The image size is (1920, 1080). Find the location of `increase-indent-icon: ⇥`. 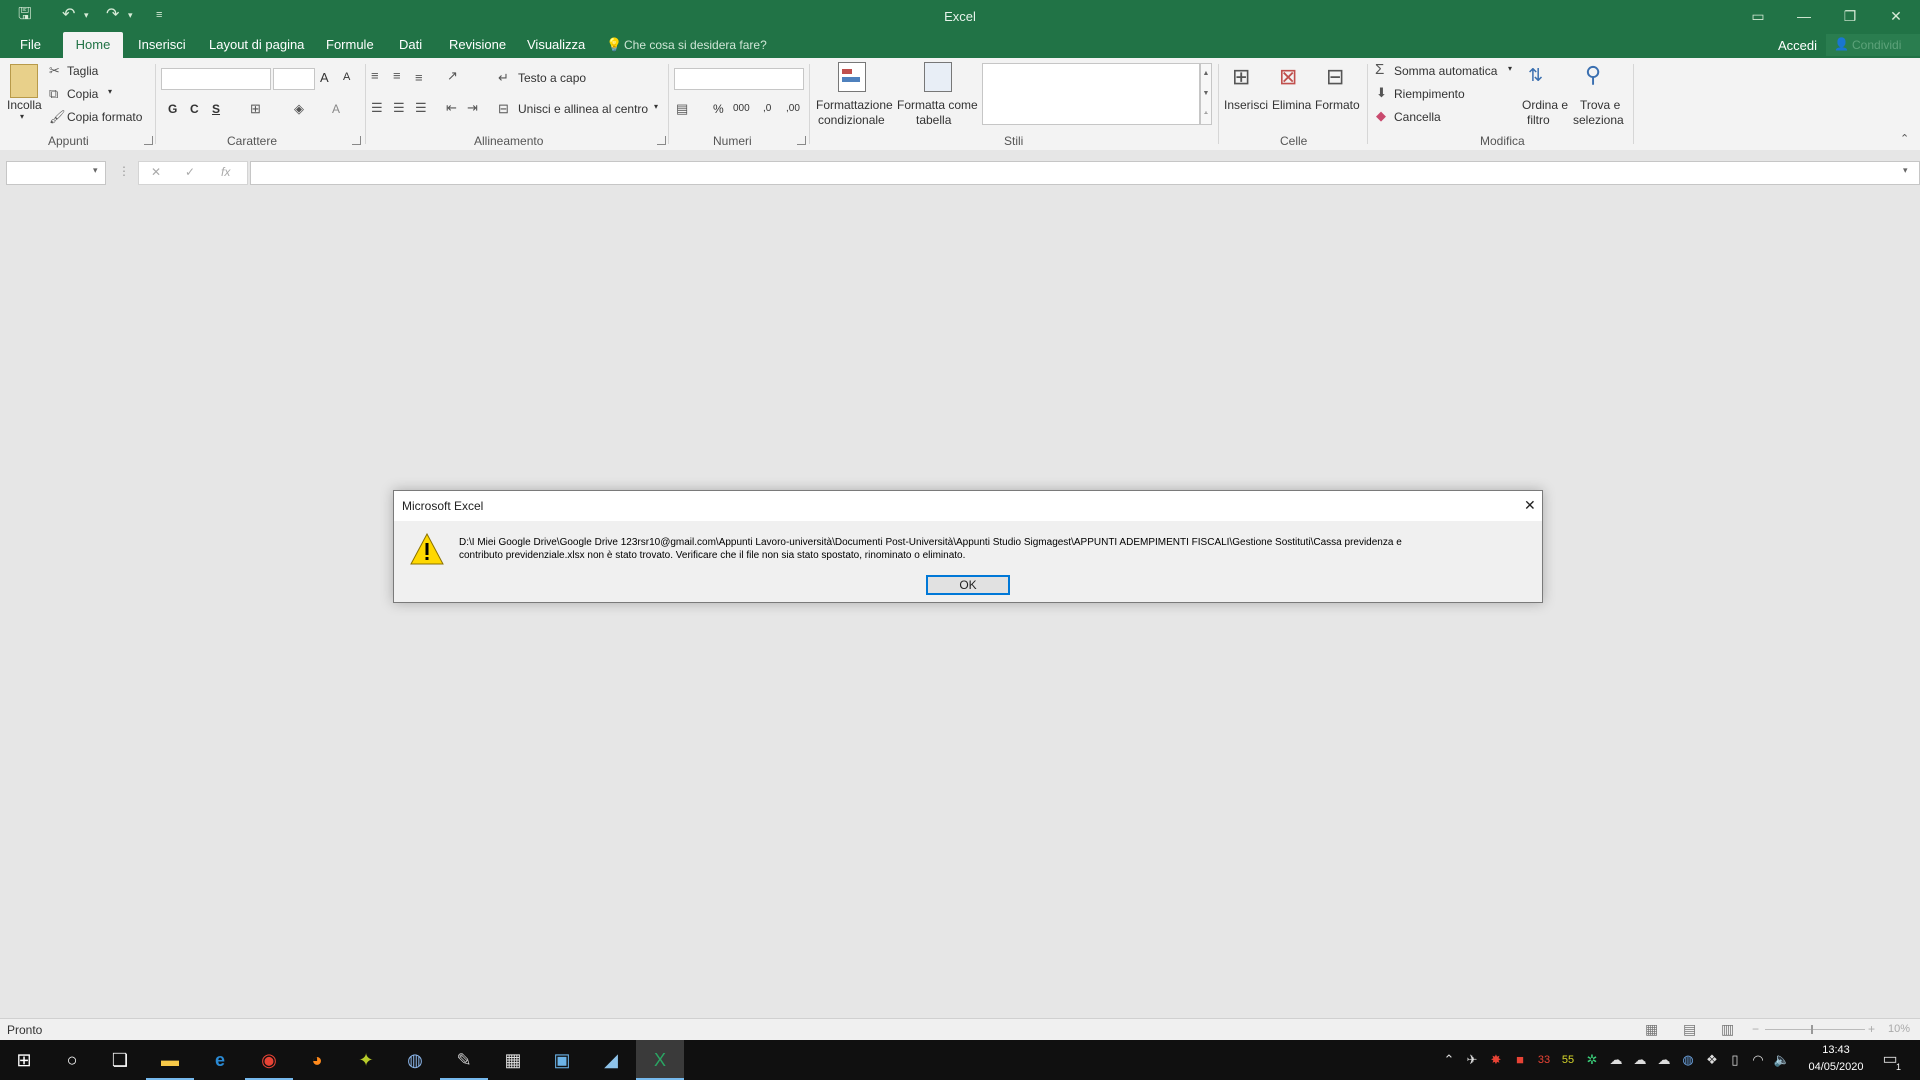

increase-indent-icon: ⇥ is located at coordinates (472, 108).